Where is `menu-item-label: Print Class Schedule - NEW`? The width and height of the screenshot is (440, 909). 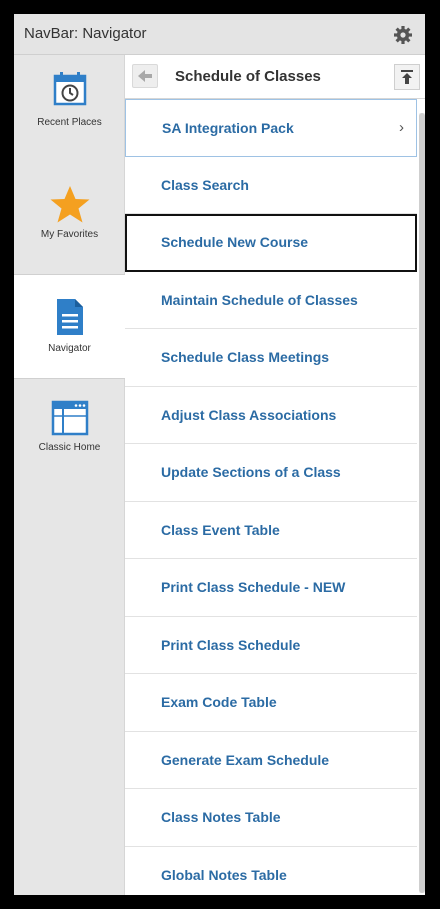
menu-item-label: Print Class Schedule - NEW is located at coordinates (253, 587).